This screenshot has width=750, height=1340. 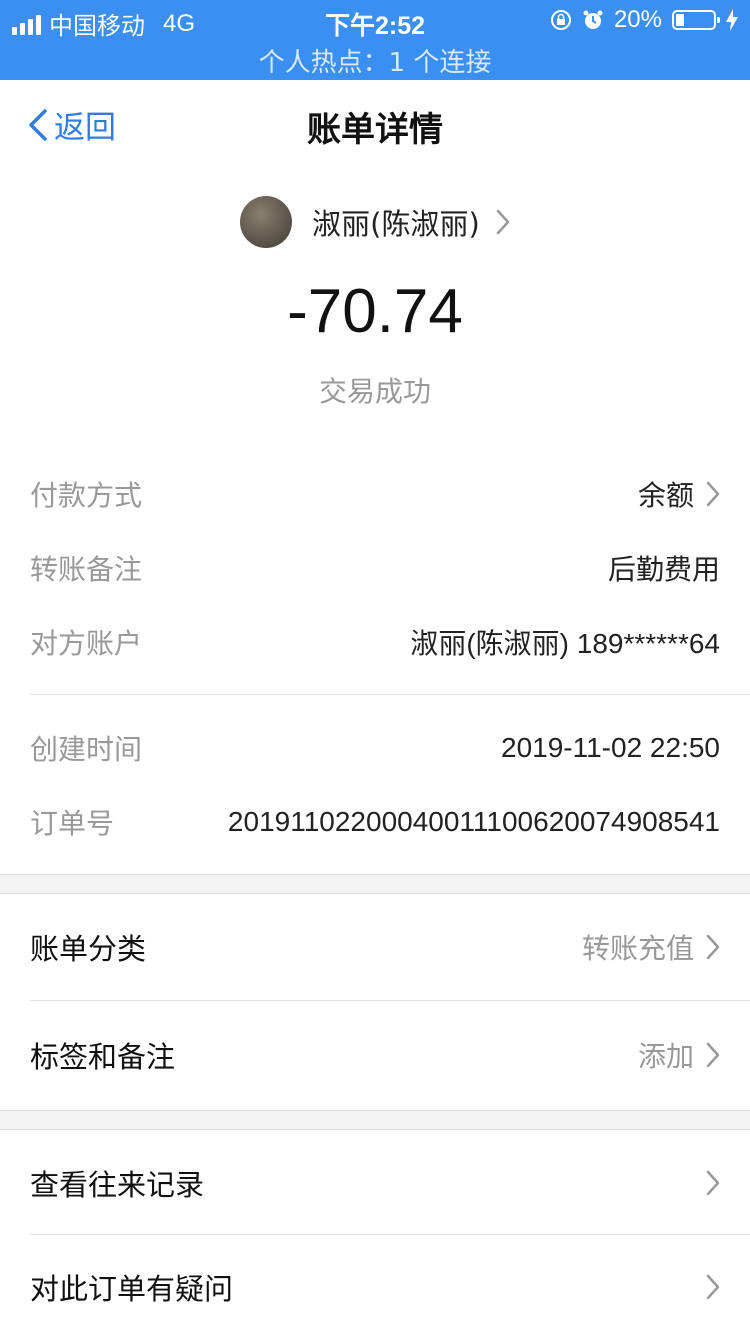 What do you see at coordinates (696, 20) in the screenshot?
I see `battery-icon` at bounding box center [696, 20].